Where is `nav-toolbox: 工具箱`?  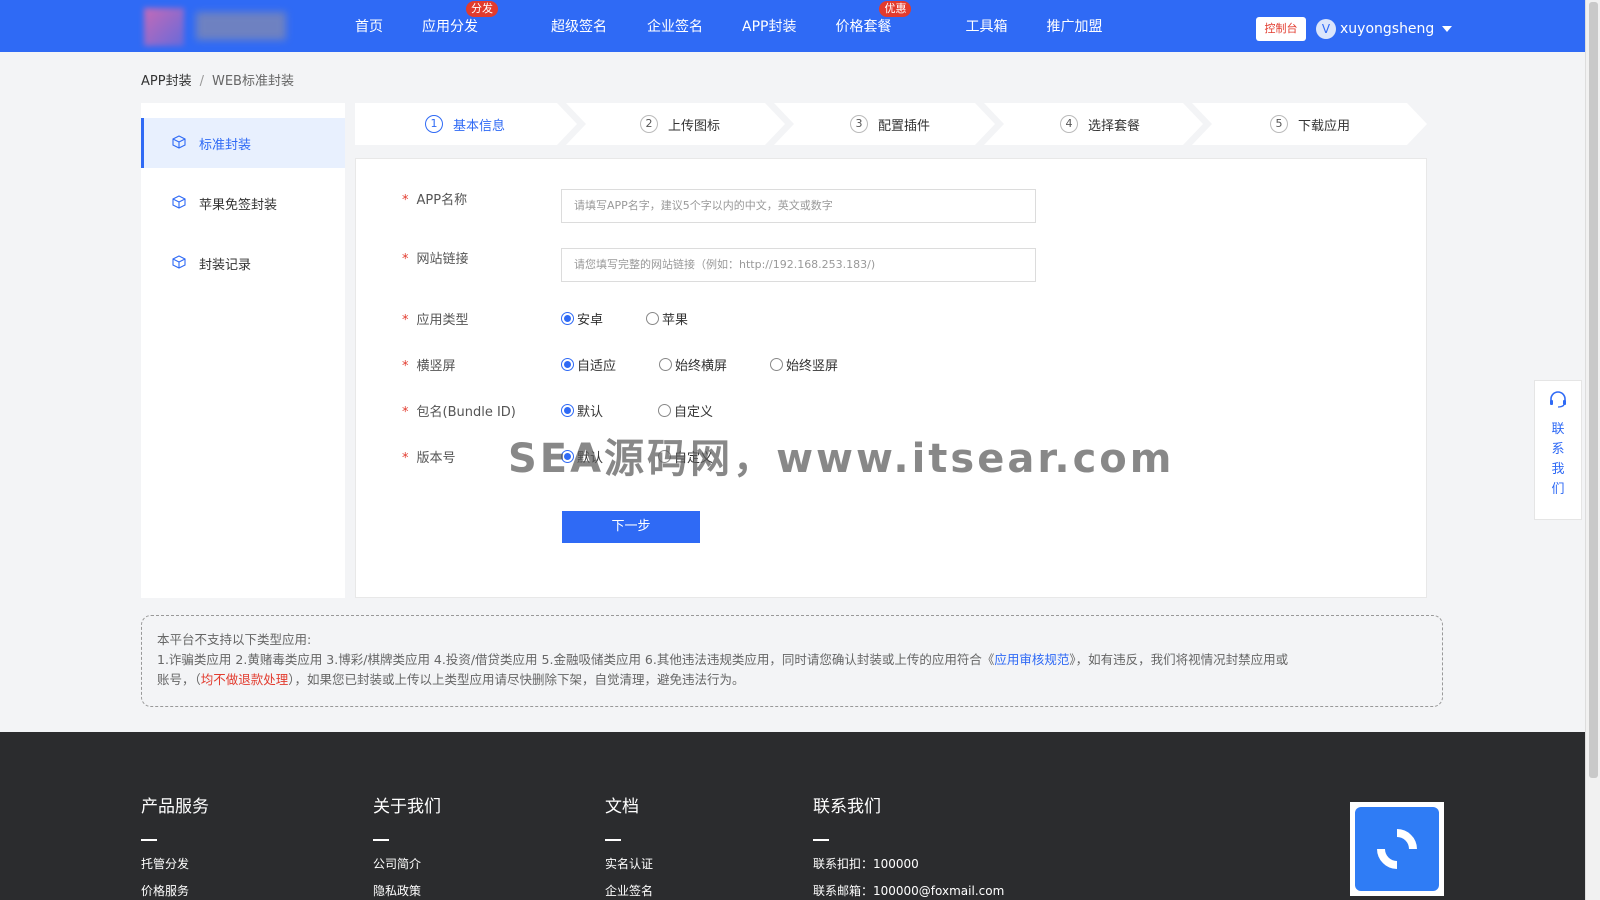
nav-toolbox: 工具箱 is located at coordinates (986, 26).